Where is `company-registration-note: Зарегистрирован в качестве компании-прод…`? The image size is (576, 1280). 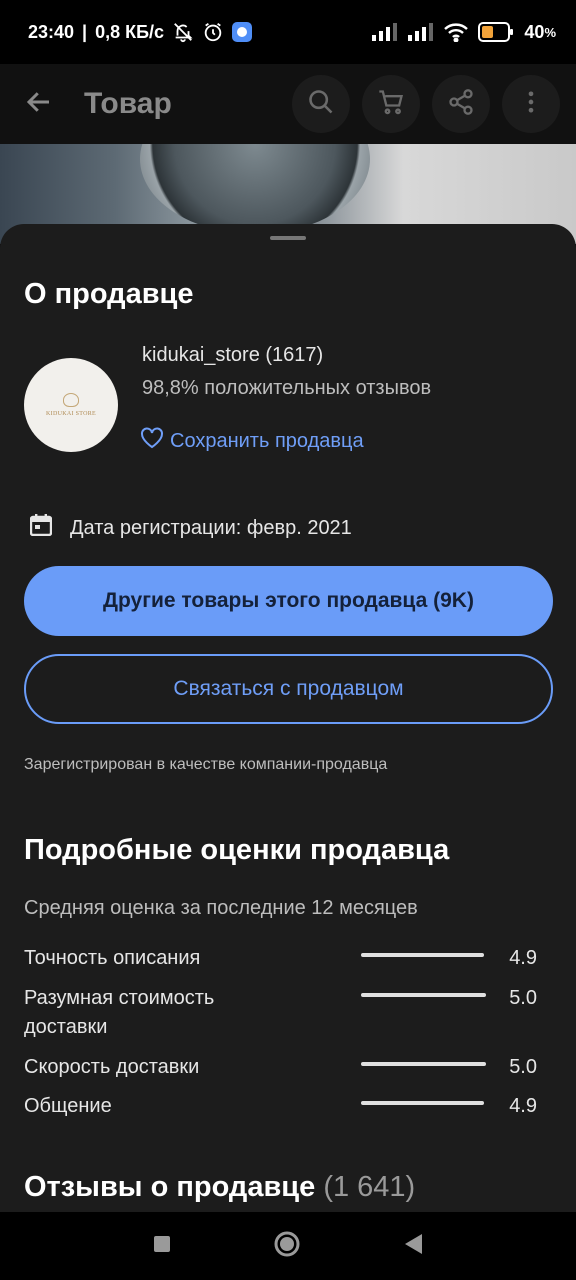
company-registration-note: Зарегистрирован в качестве компании-прод… is located at coordinates (206, 764).